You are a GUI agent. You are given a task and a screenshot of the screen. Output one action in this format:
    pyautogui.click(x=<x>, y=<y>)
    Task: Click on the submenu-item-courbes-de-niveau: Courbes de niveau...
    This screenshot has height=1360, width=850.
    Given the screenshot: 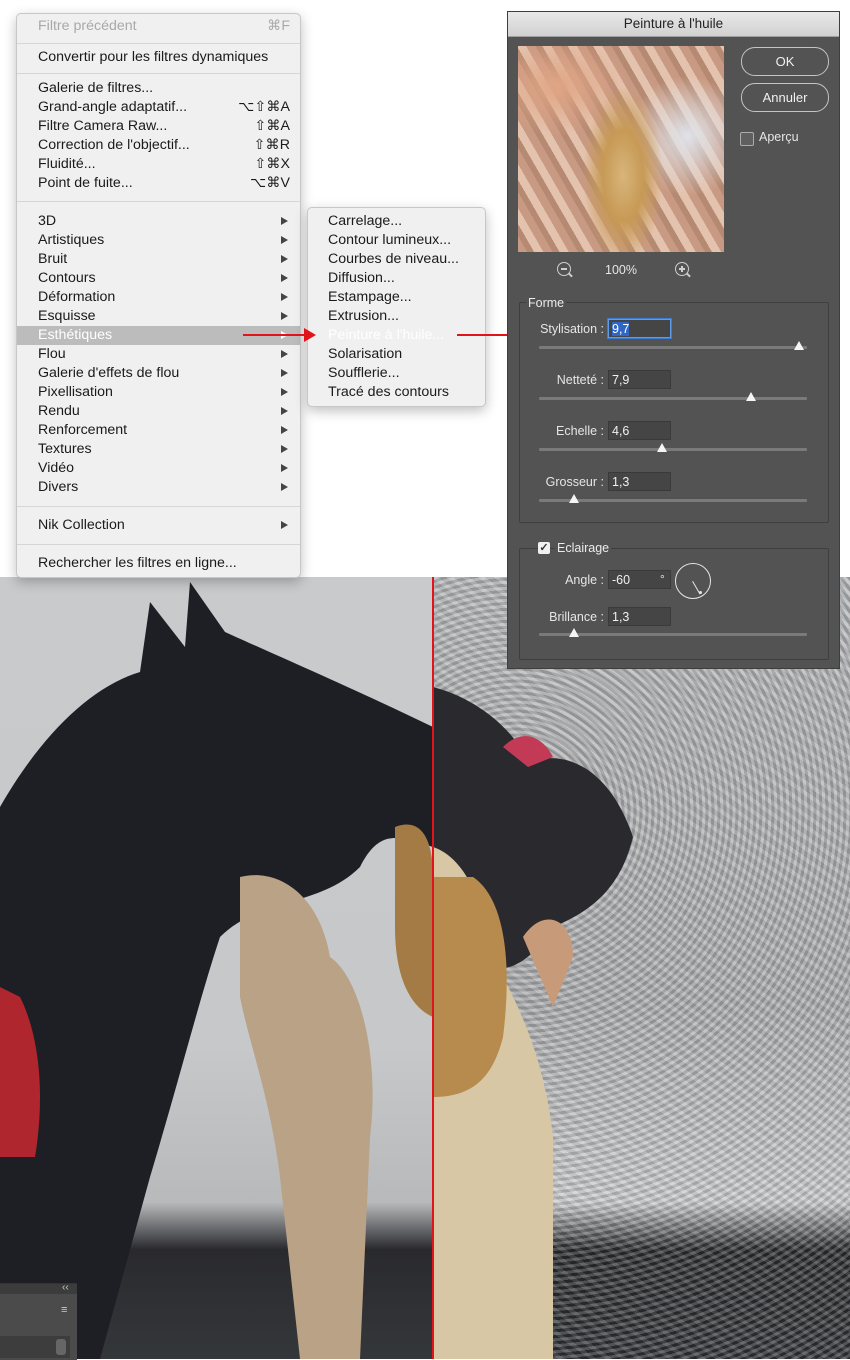 What is the action you would take?
    pyautogui.click(x=396, y=259)
    